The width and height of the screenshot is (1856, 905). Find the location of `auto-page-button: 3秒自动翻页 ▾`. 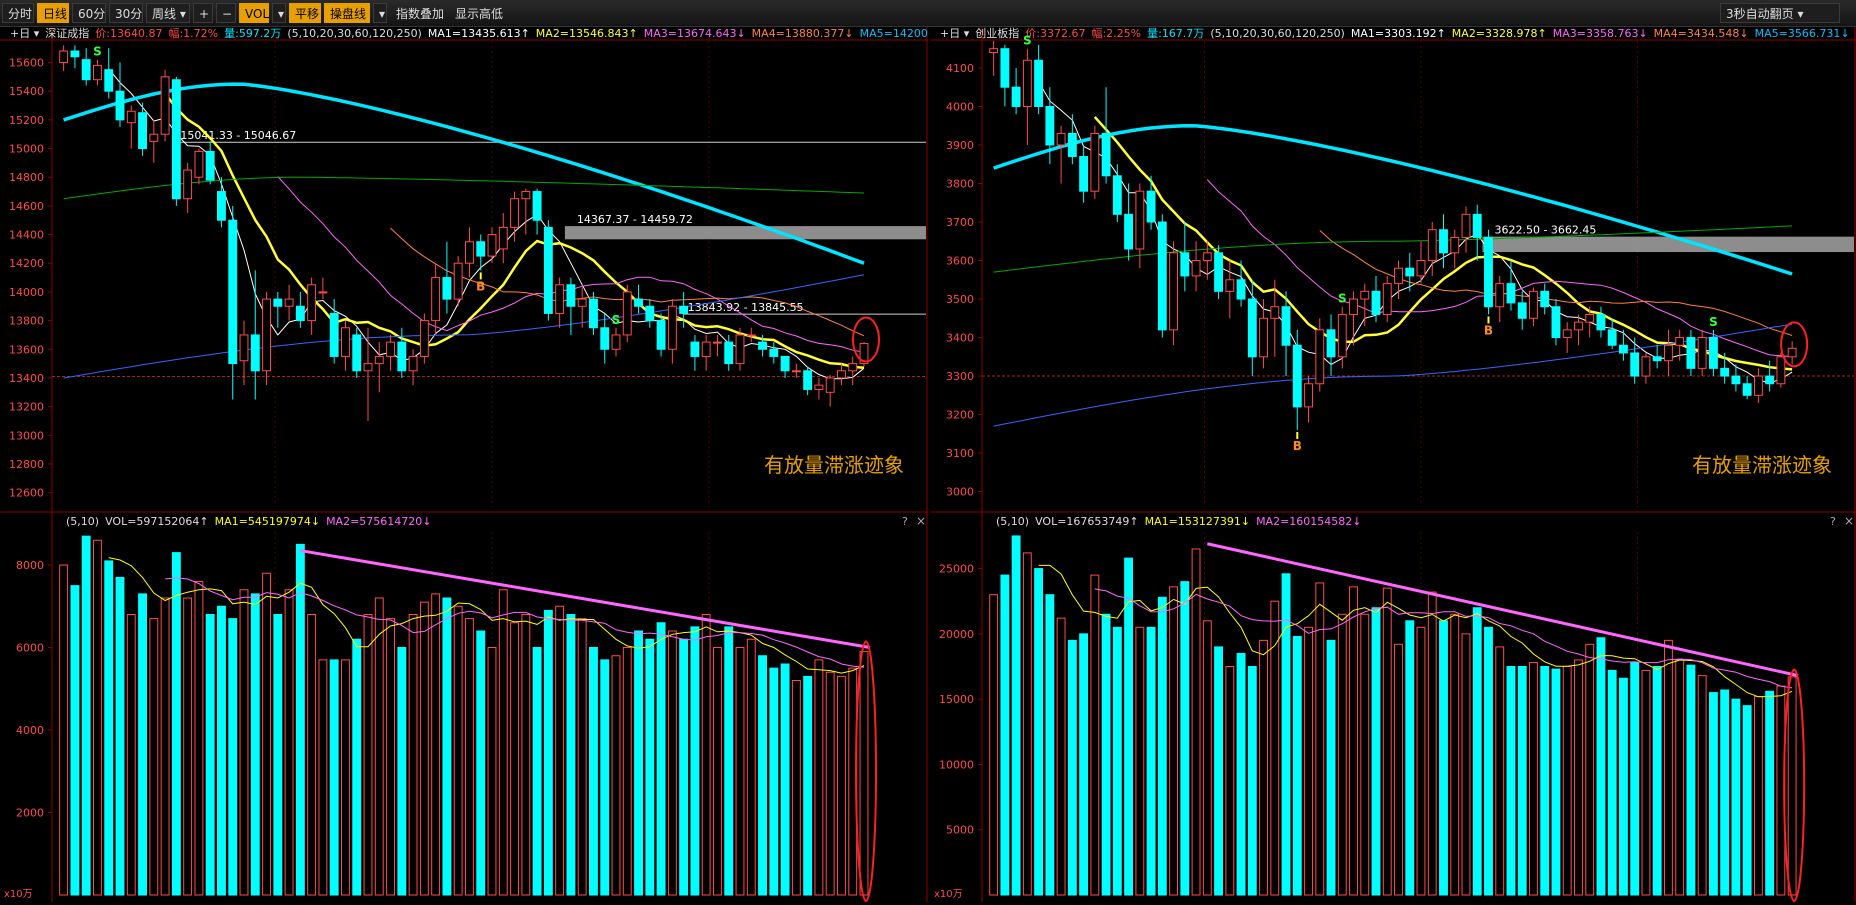

auto-page-button: 3秒自动翻页 ▾ is located at coordinates (1780, 13).